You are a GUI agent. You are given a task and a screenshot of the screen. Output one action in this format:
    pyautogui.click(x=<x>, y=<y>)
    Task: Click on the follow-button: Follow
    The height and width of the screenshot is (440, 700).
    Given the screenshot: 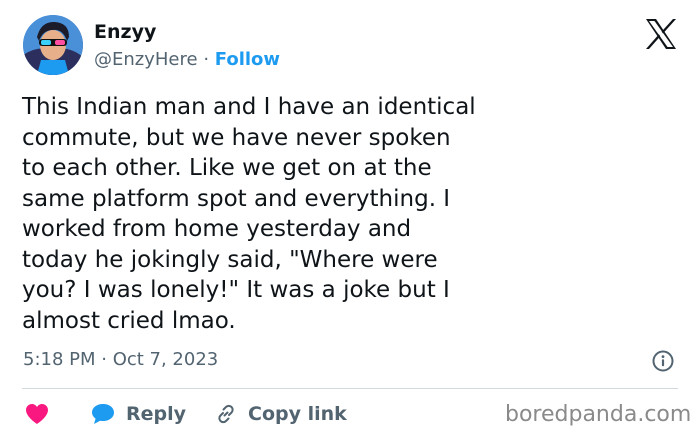 What is the action you would take?
    pyautogui.click(x=247, y=59)
    